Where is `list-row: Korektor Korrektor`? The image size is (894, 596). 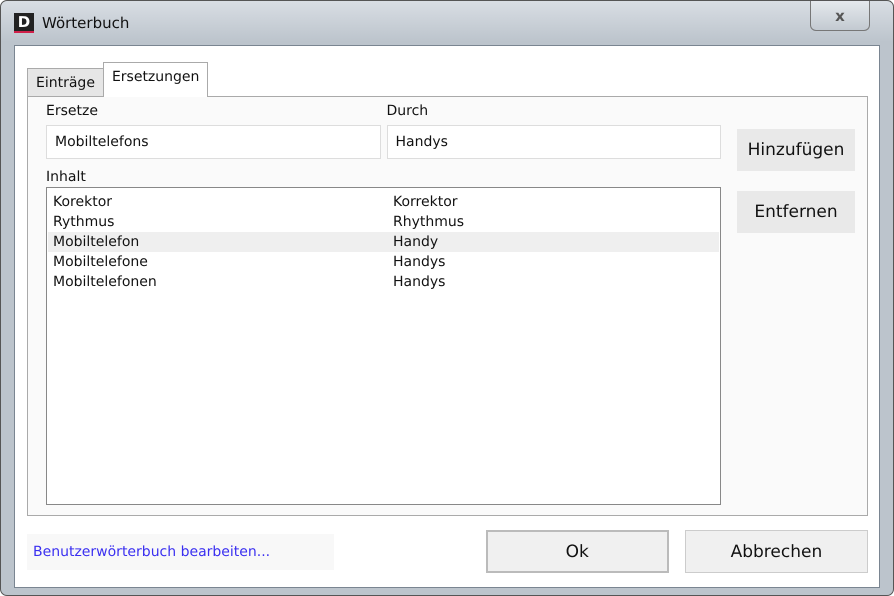
list-row: Korektor Korrektor is located at coordinates (383, 202).